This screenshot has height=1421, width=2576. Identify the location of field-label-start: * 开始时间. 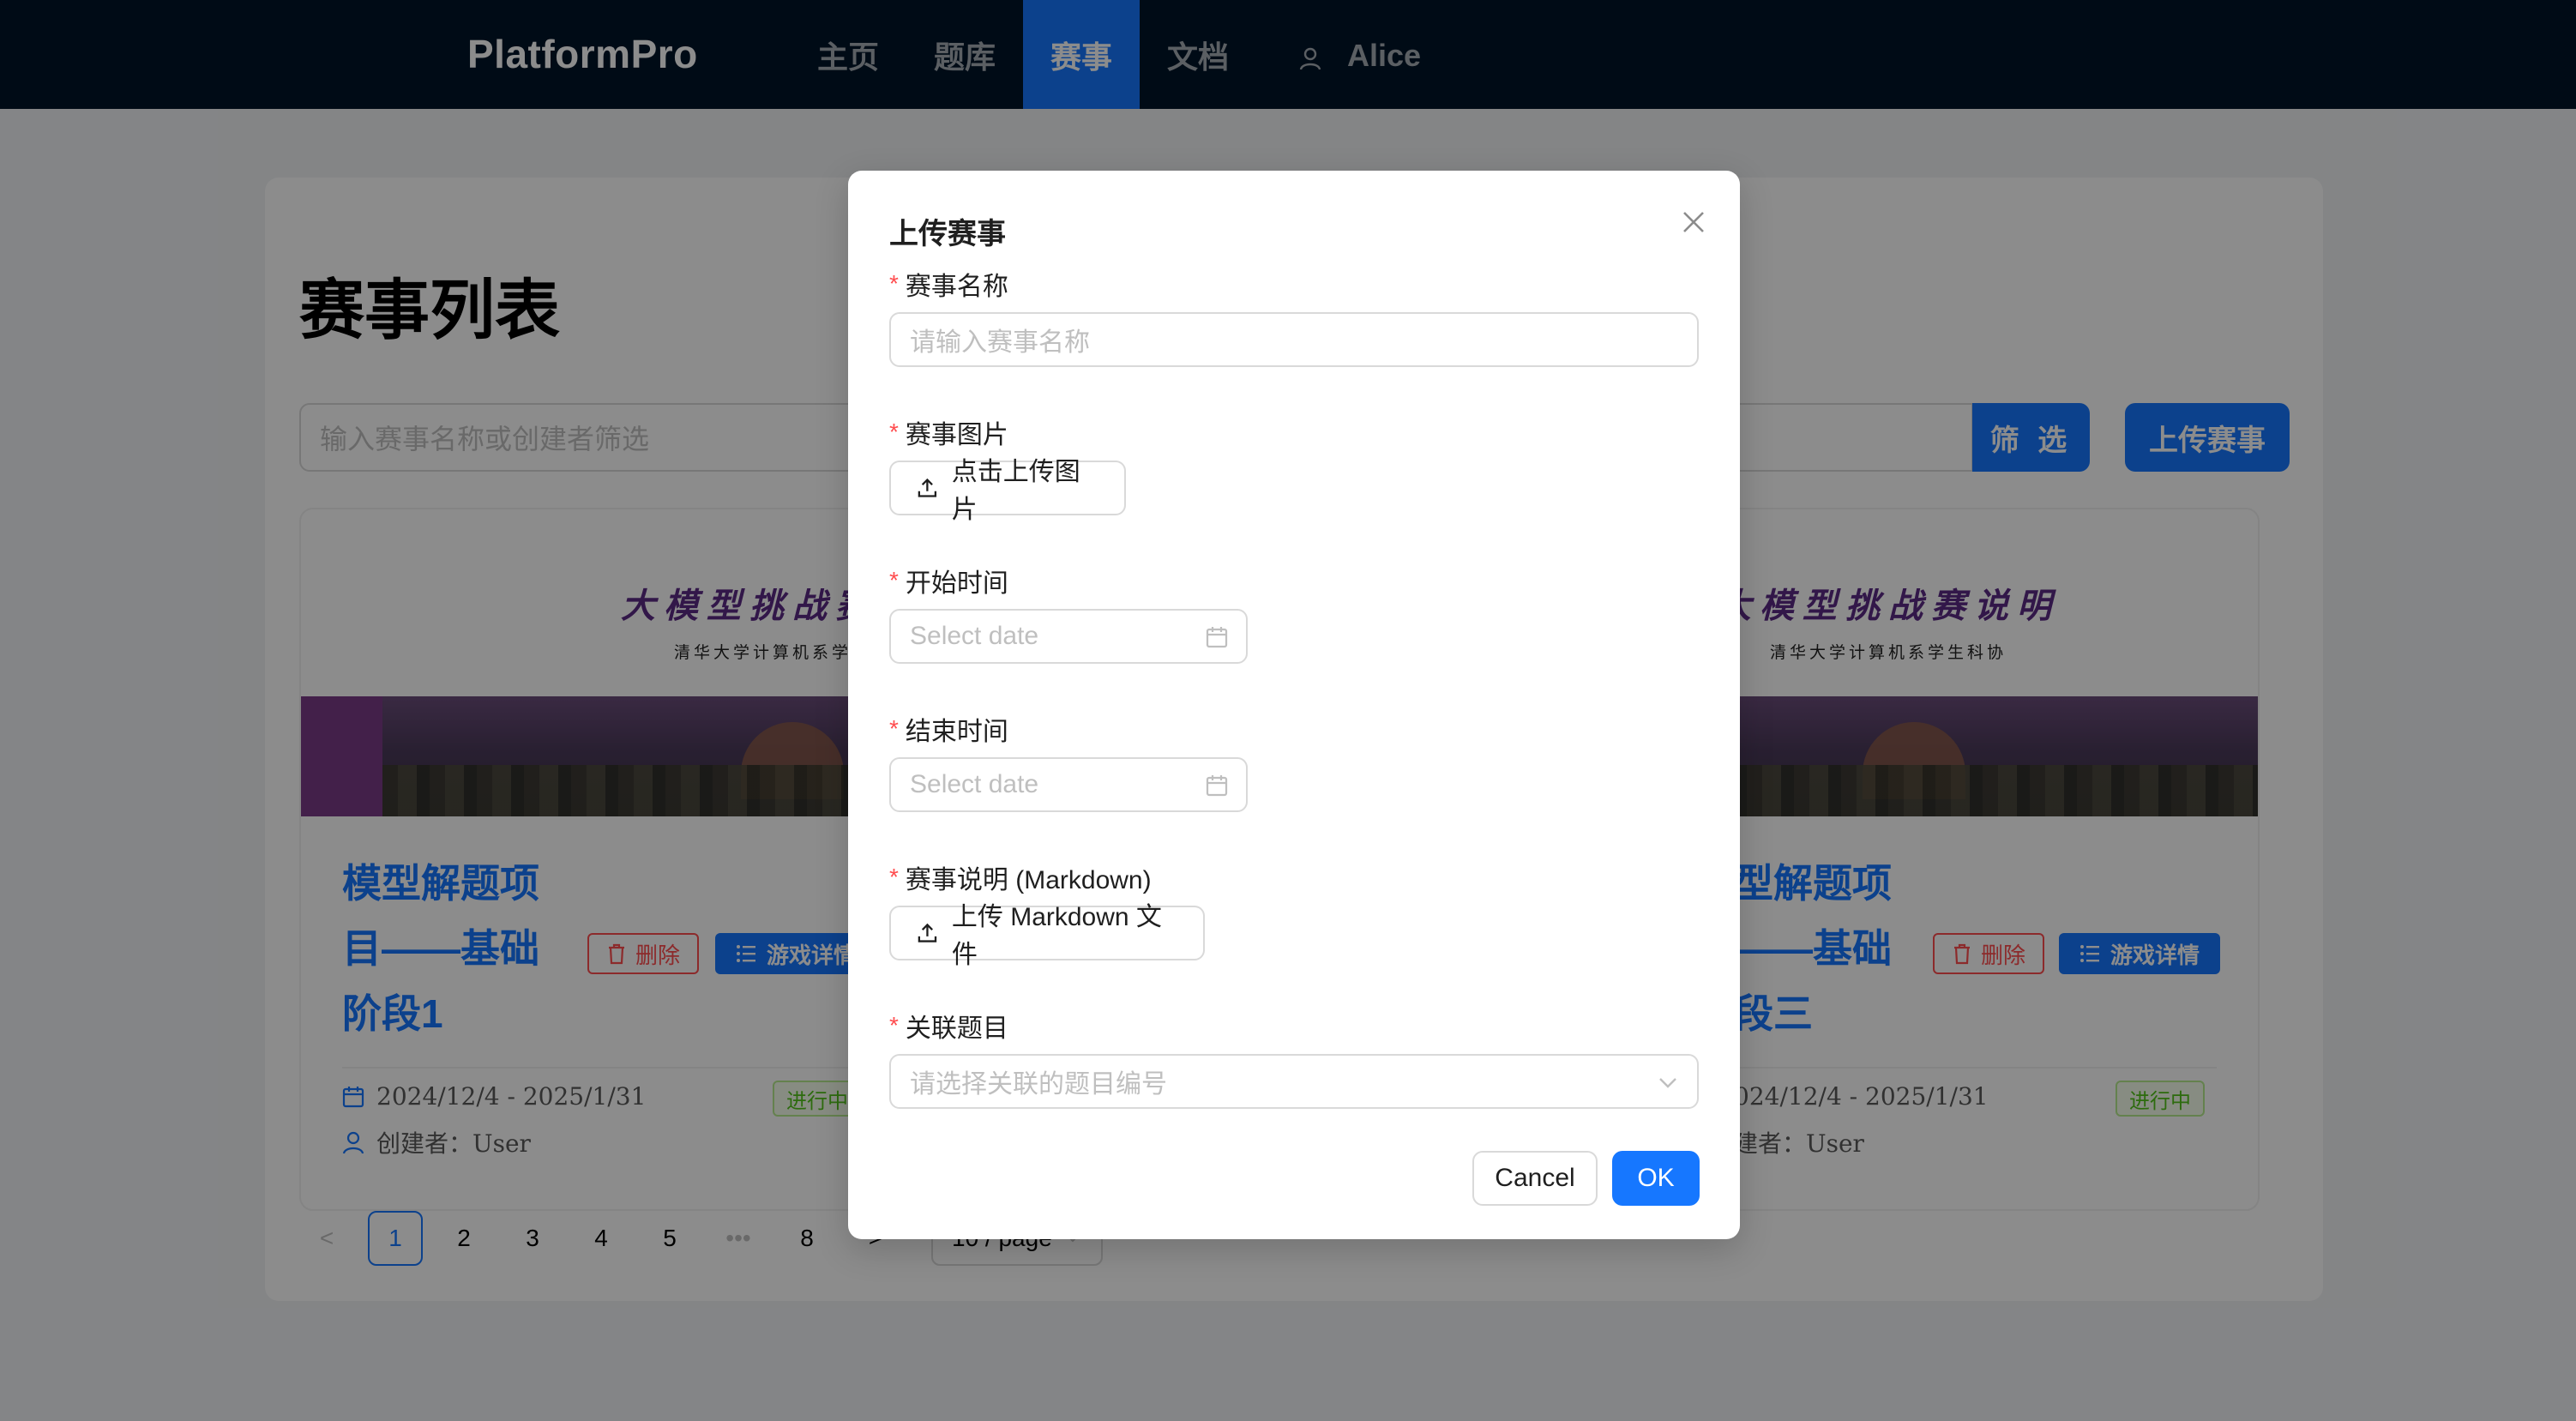
(948, 580).